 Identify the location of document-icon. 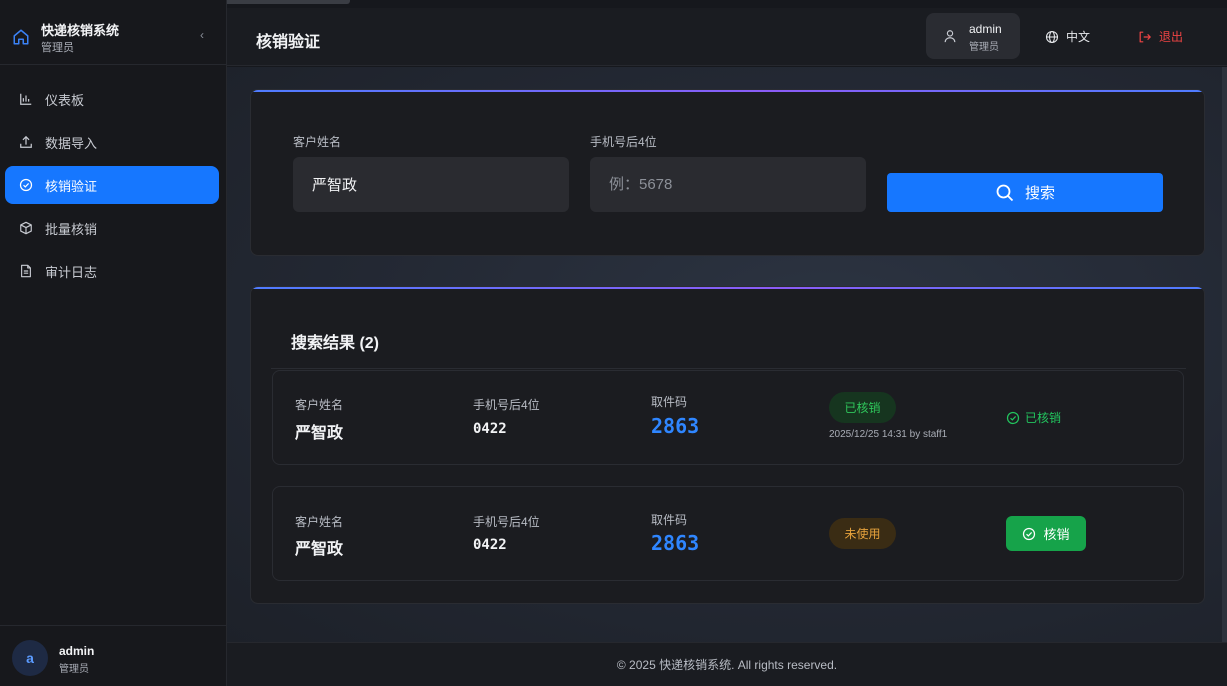
(26, 271).